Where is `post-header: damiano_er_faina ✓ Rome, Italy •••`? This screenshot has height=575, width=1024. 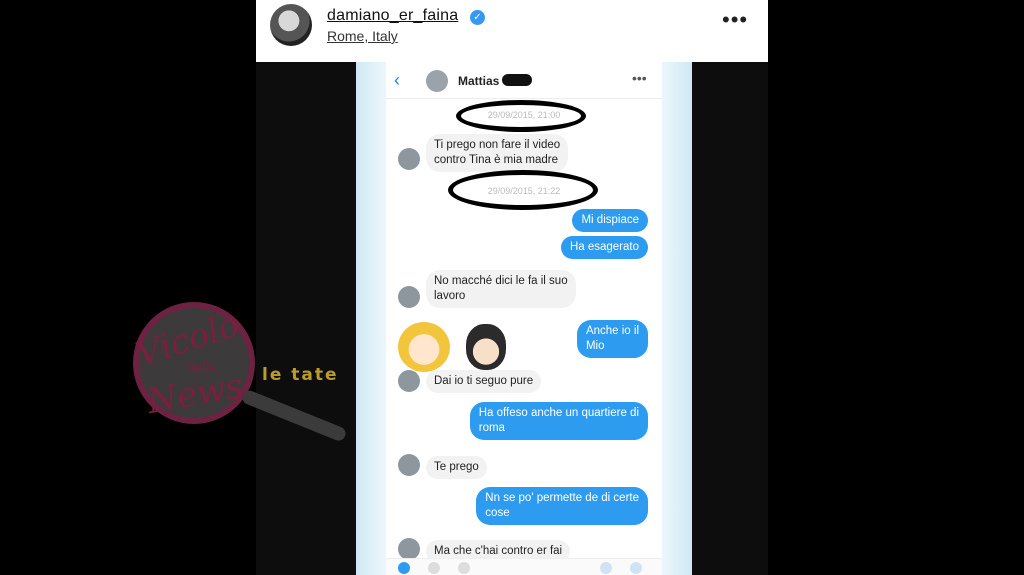 post-header: damiano_er_faina ✓ Rome, Italy ••• is located at coordinates (512, 31).